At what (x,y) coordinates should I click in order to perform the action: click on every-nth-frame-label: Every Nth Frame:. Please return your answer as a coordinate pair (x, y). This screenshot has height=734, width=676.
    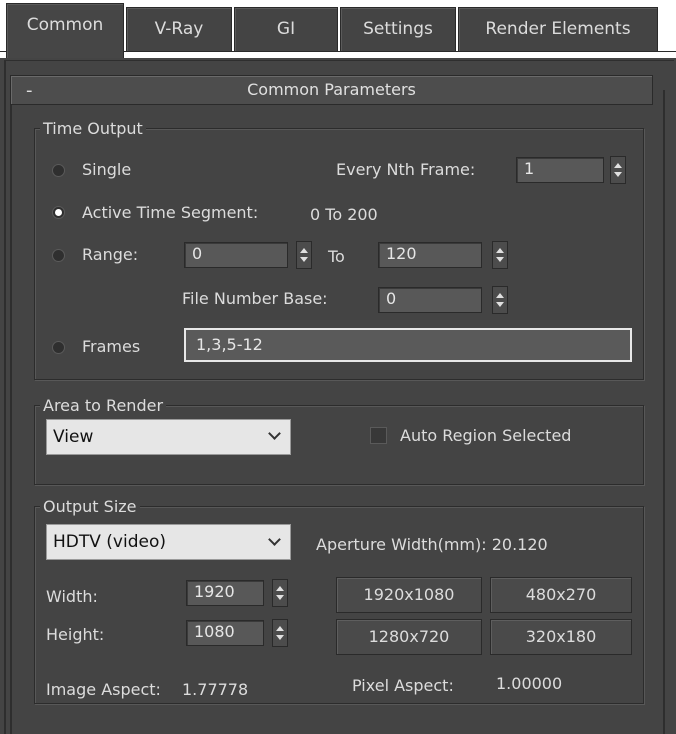
    Looking at the image, I should click on (406, 169).